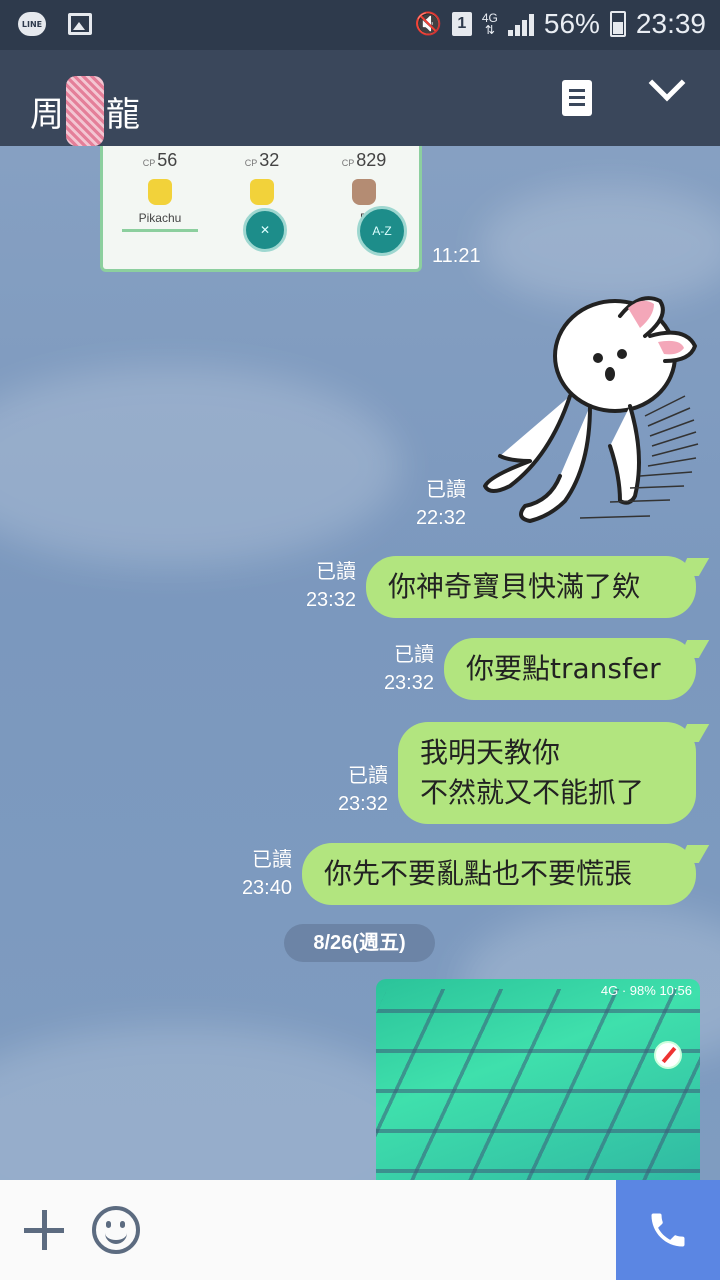 The image size is (720, 1280). Describe the element at coordinates (590, 416) in the screenshot. I see `bunny-sticker` at that location.